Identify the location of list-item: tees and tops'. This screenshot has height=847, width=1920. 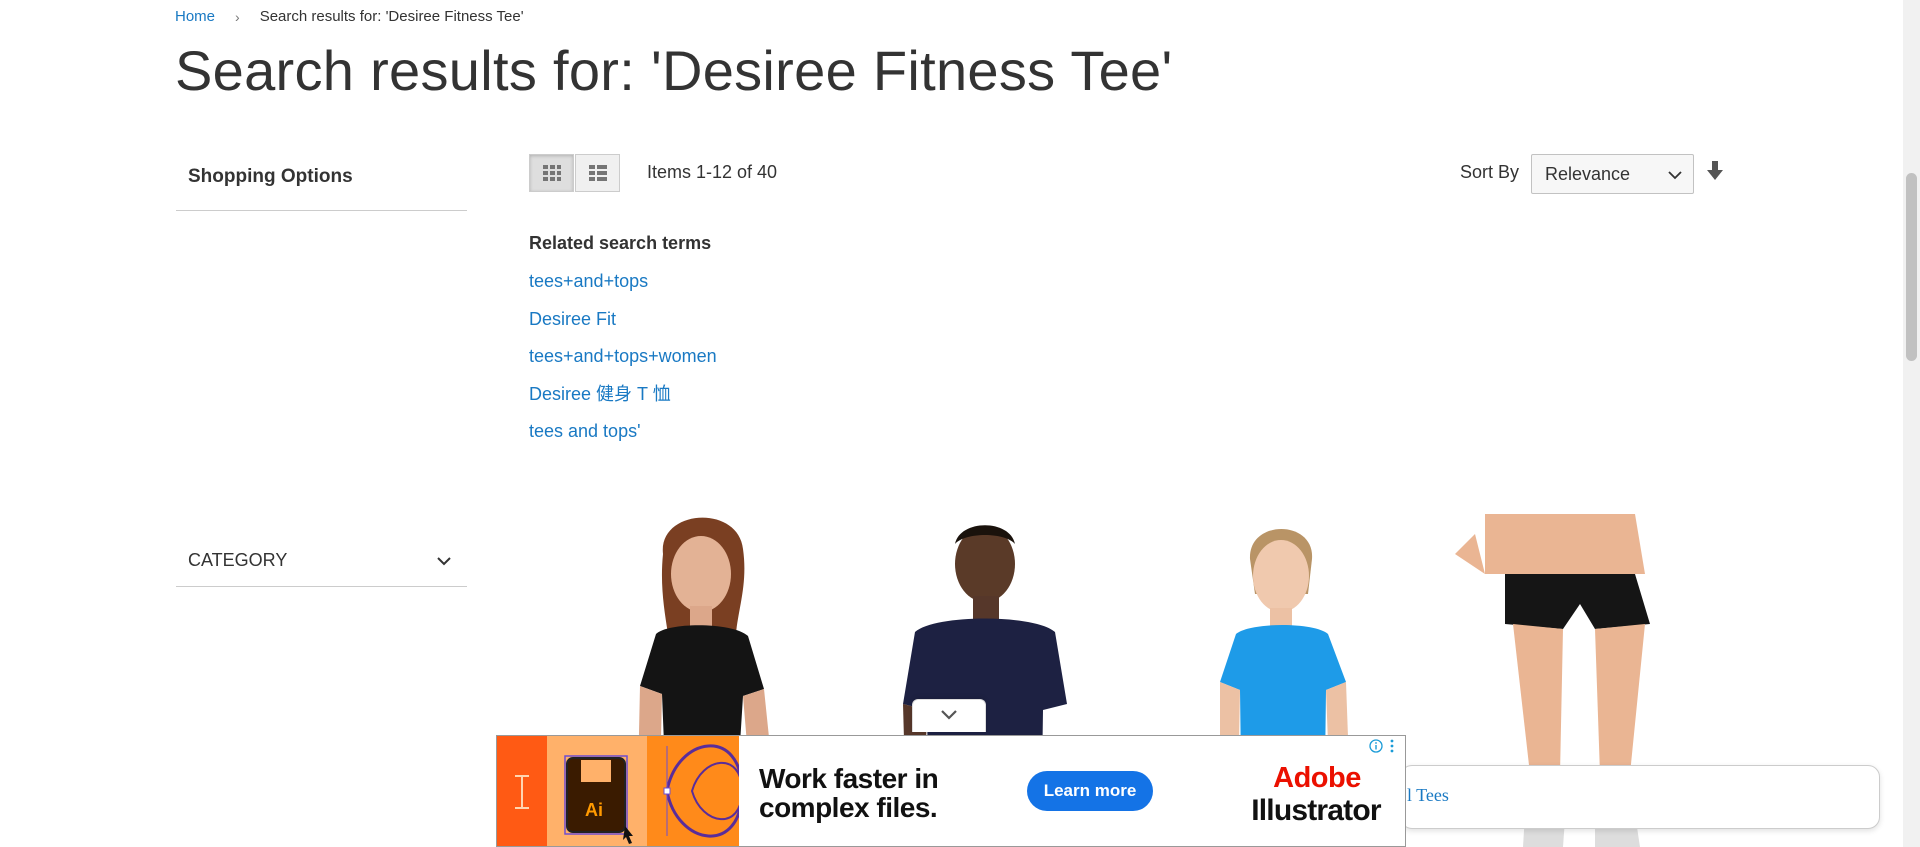
(623, 437).